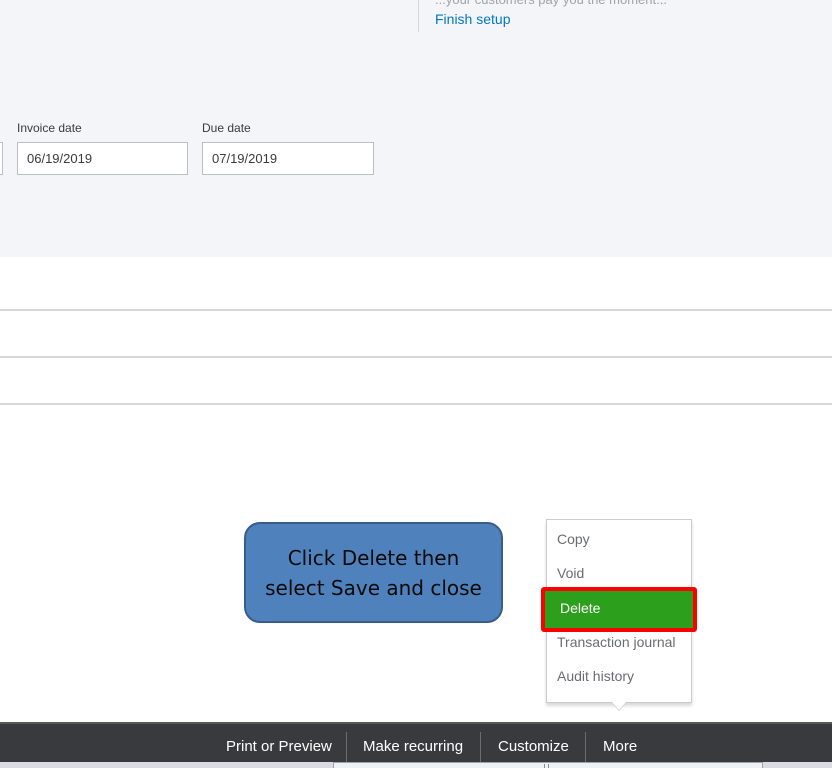  Describe the element at coordinates (102, 158) in the screenshot. I see `invoice-date-input` at that location.